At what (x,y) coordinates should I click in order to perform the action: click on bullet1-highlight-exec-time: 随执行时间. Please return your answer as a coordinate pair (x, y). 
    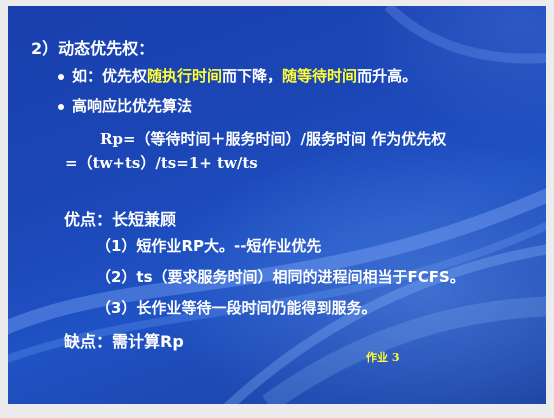
    Looking at the image, I should click on (185, 76).